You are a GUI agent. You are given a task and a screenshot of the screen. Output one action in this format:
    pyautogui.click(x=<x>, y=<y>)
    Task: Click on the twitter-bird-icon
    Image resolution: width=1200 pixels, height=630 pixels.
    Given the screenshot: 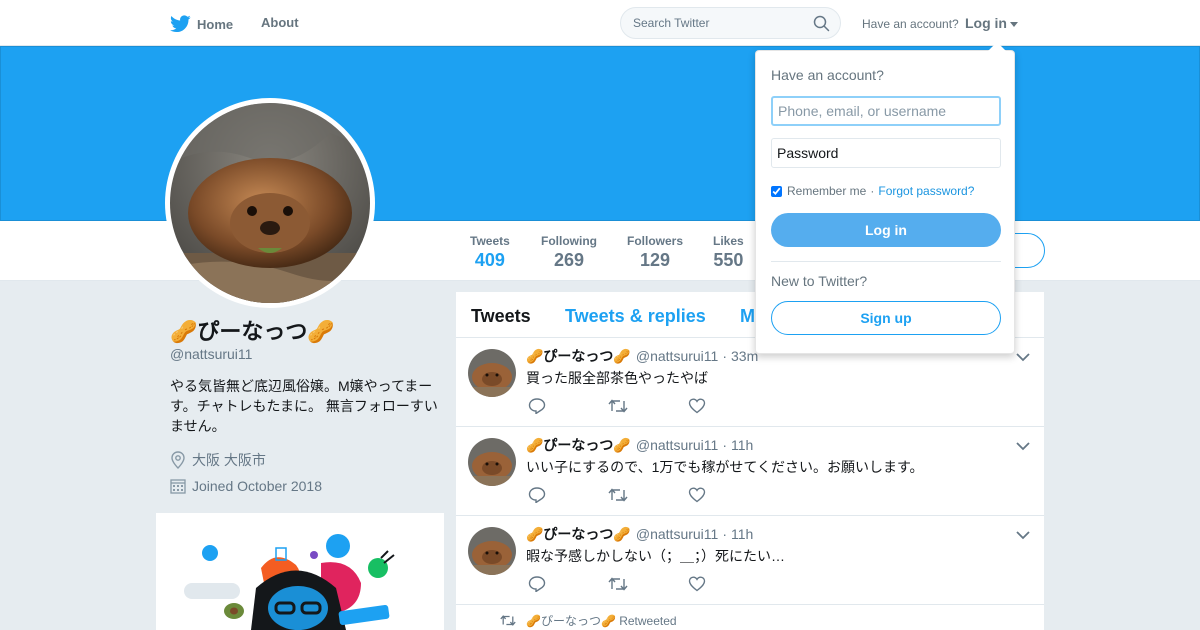 What is the action you would take?
    pyautogui.click(x=180, y=24)
    